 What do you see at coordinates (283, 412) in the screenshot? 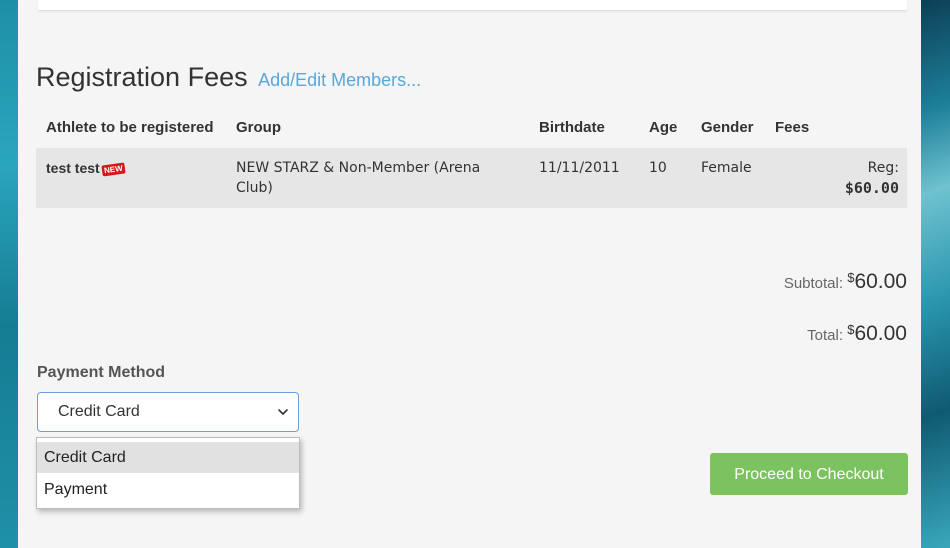
I see `chevron-down-icon` at bounding box center [283, 412].